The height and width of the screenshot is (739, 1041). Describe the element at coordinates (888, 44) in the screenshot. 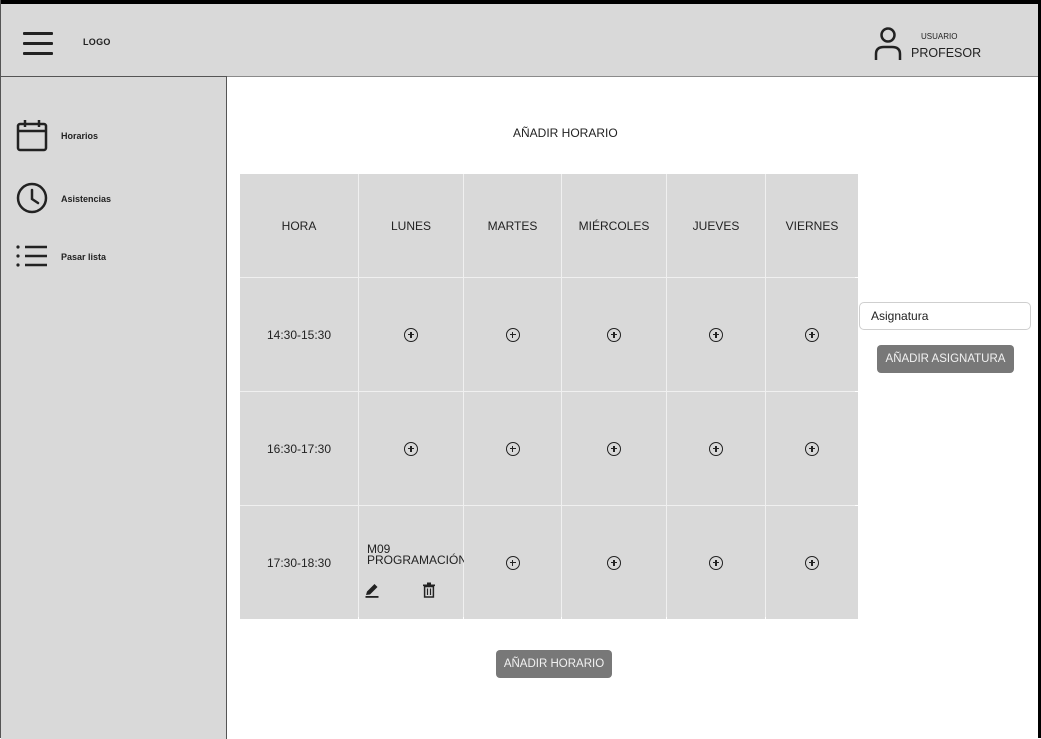

I see `user-icon` at that location.